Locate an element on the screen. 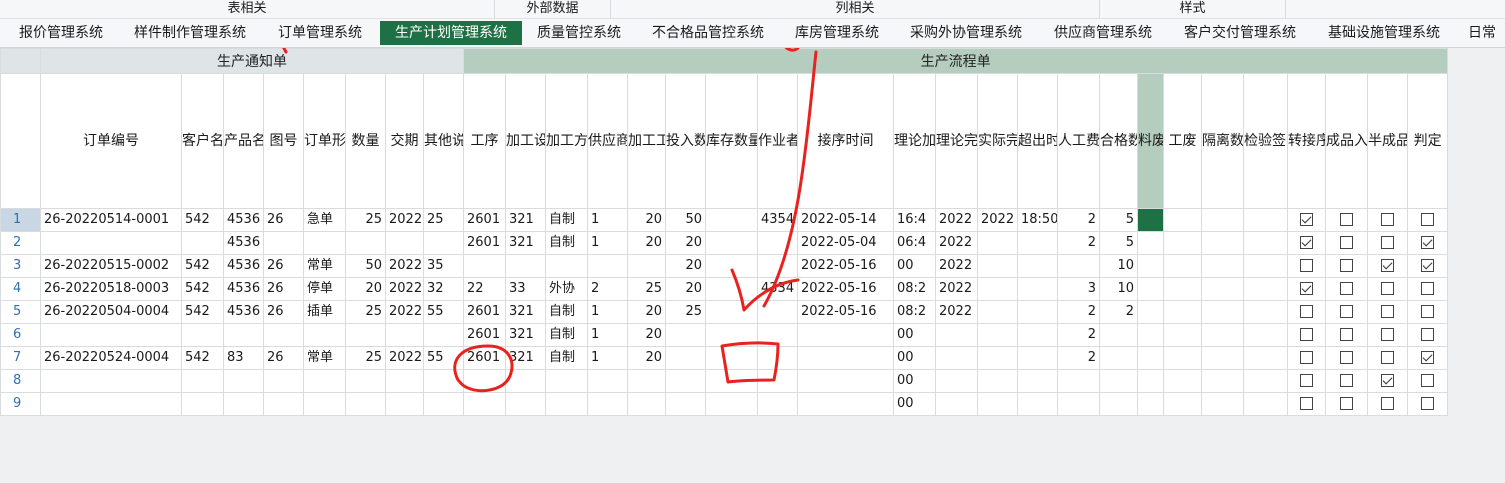 The height and width of the screenshot is (483, 1505). row-number: 7 is located at coordinates (20, 358).